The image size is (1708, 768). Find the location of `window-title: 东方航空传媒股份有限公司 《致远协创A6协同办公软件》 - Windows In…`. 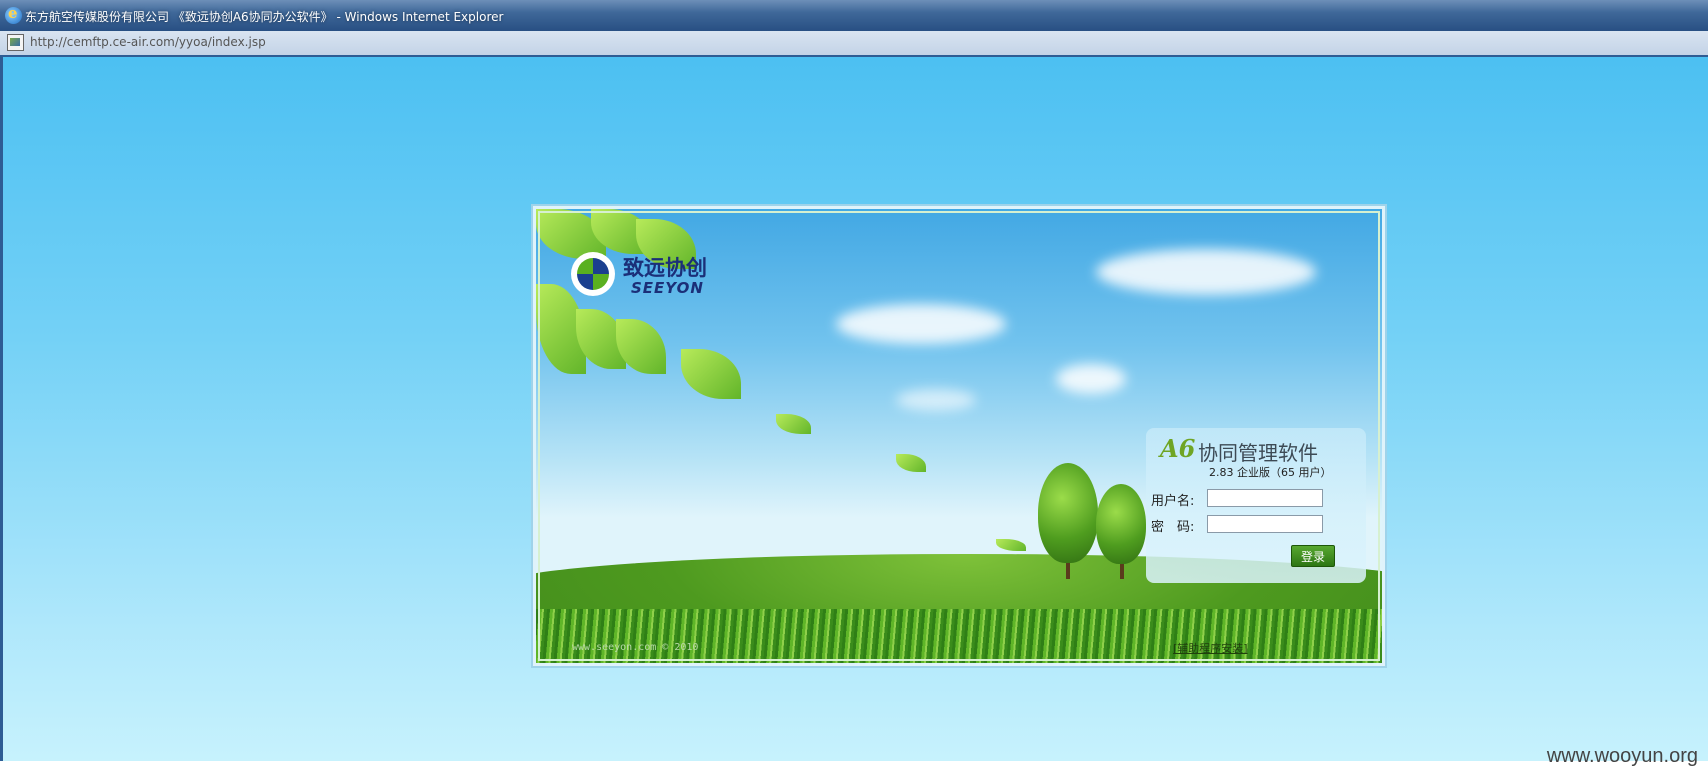

window-title: 东方航空传媒股份有限公司 《致远协创A6协同办公软件》 - Windows In… is located at coordinates (264, 17).